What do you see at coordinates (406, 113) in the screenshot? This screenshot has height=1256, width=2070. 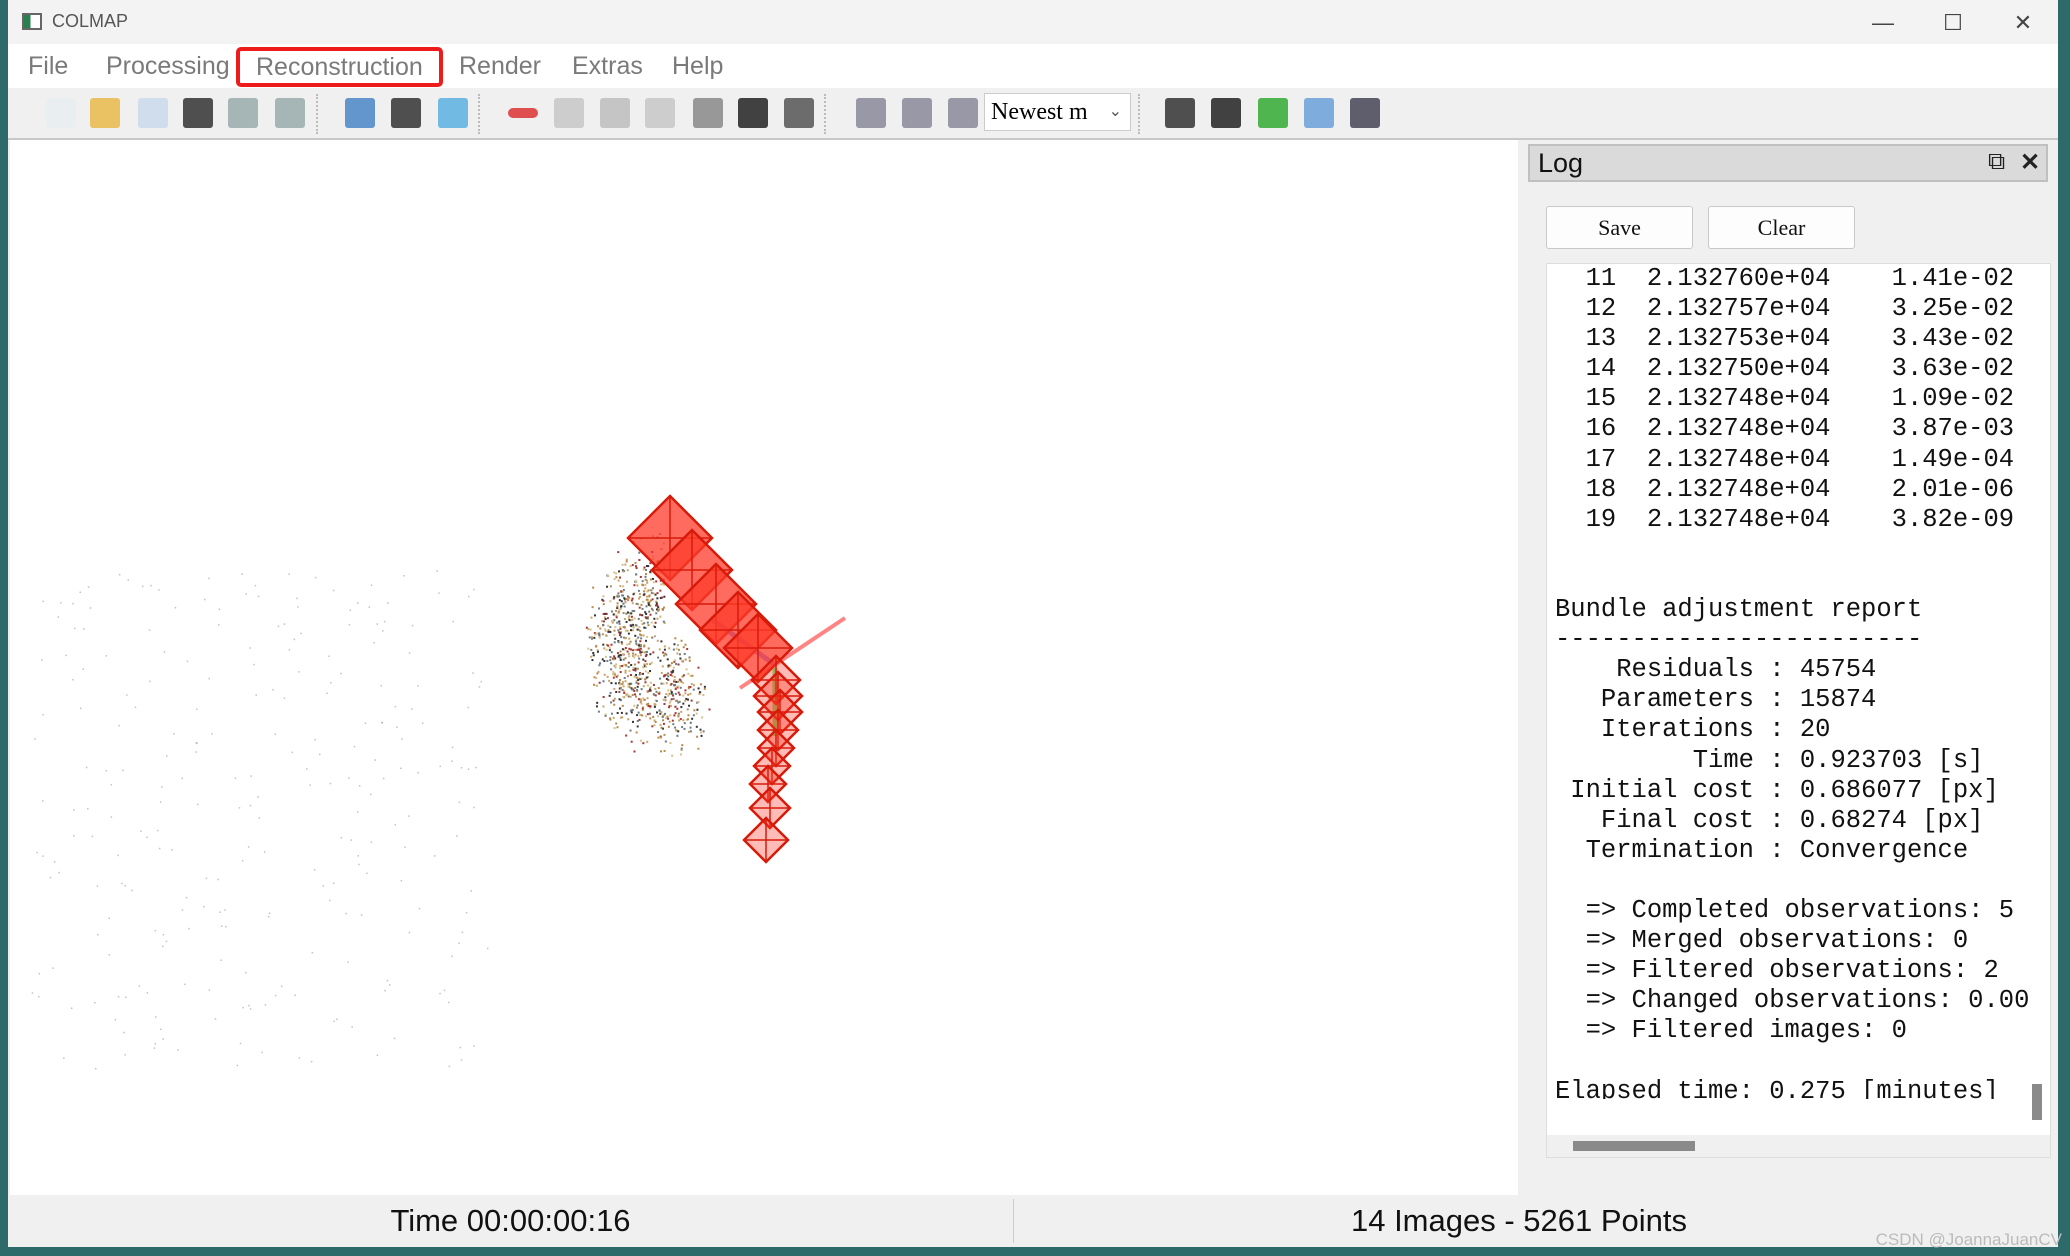 I see `feature-matching-icon` at bounding box center [406, 113].